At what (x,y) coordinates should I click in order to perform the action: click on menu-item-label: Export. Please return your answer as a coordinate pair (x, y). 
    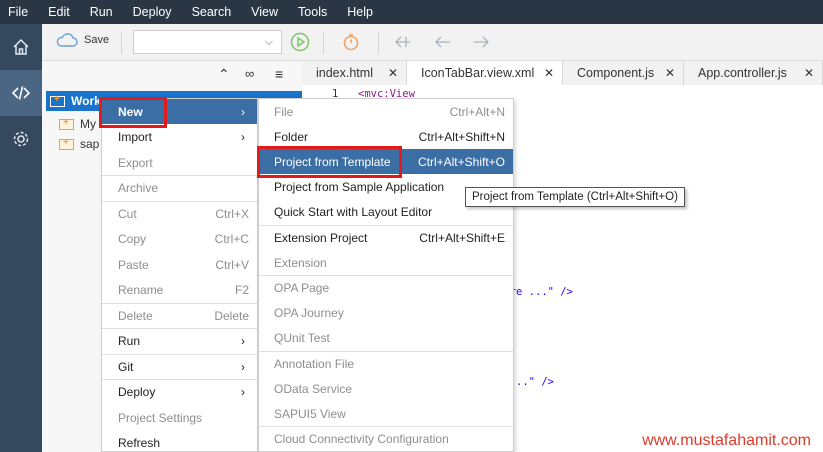
    Looking at the image, I should click on (135, 162).